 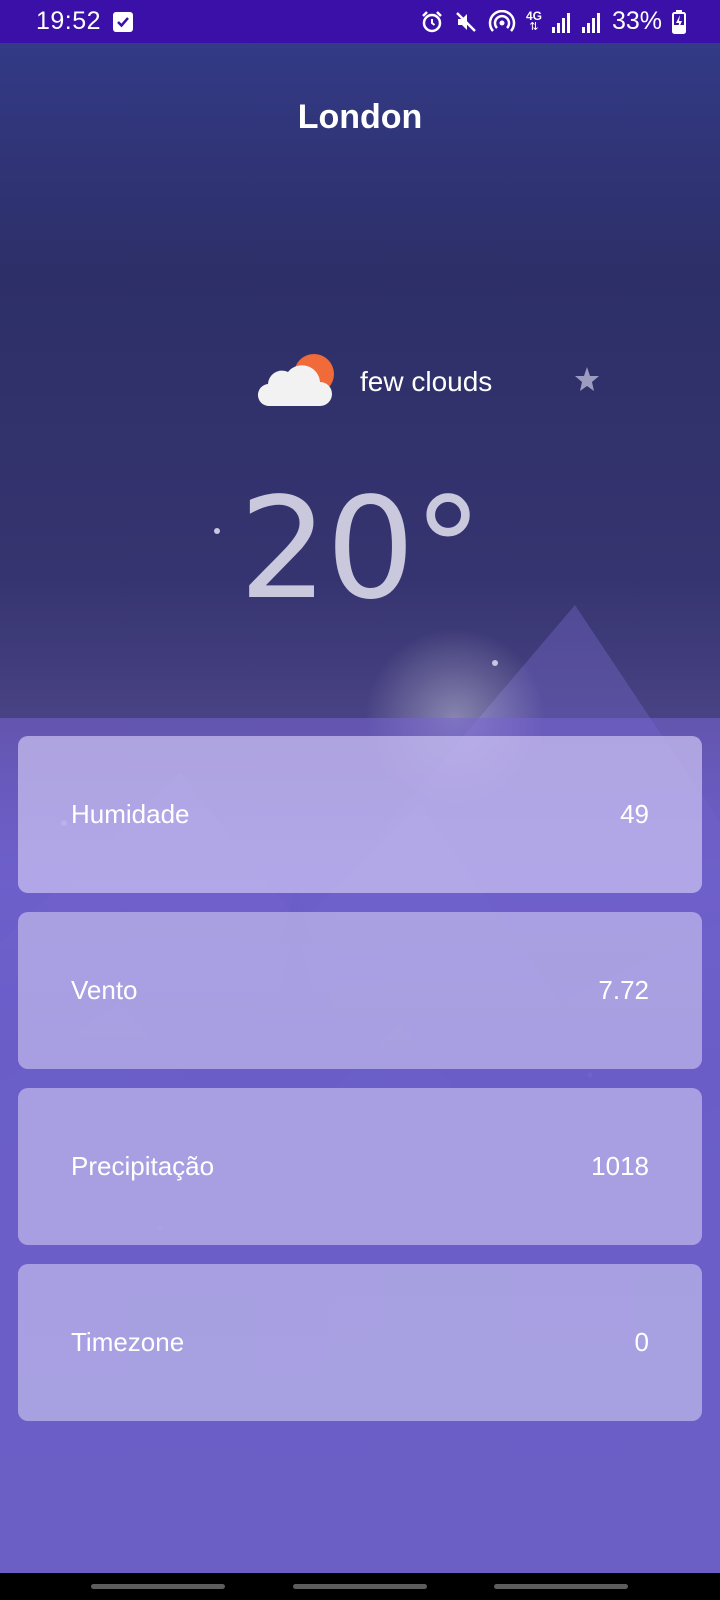 I want to click on weather-description: few clouds, so click(x=426, y=381).